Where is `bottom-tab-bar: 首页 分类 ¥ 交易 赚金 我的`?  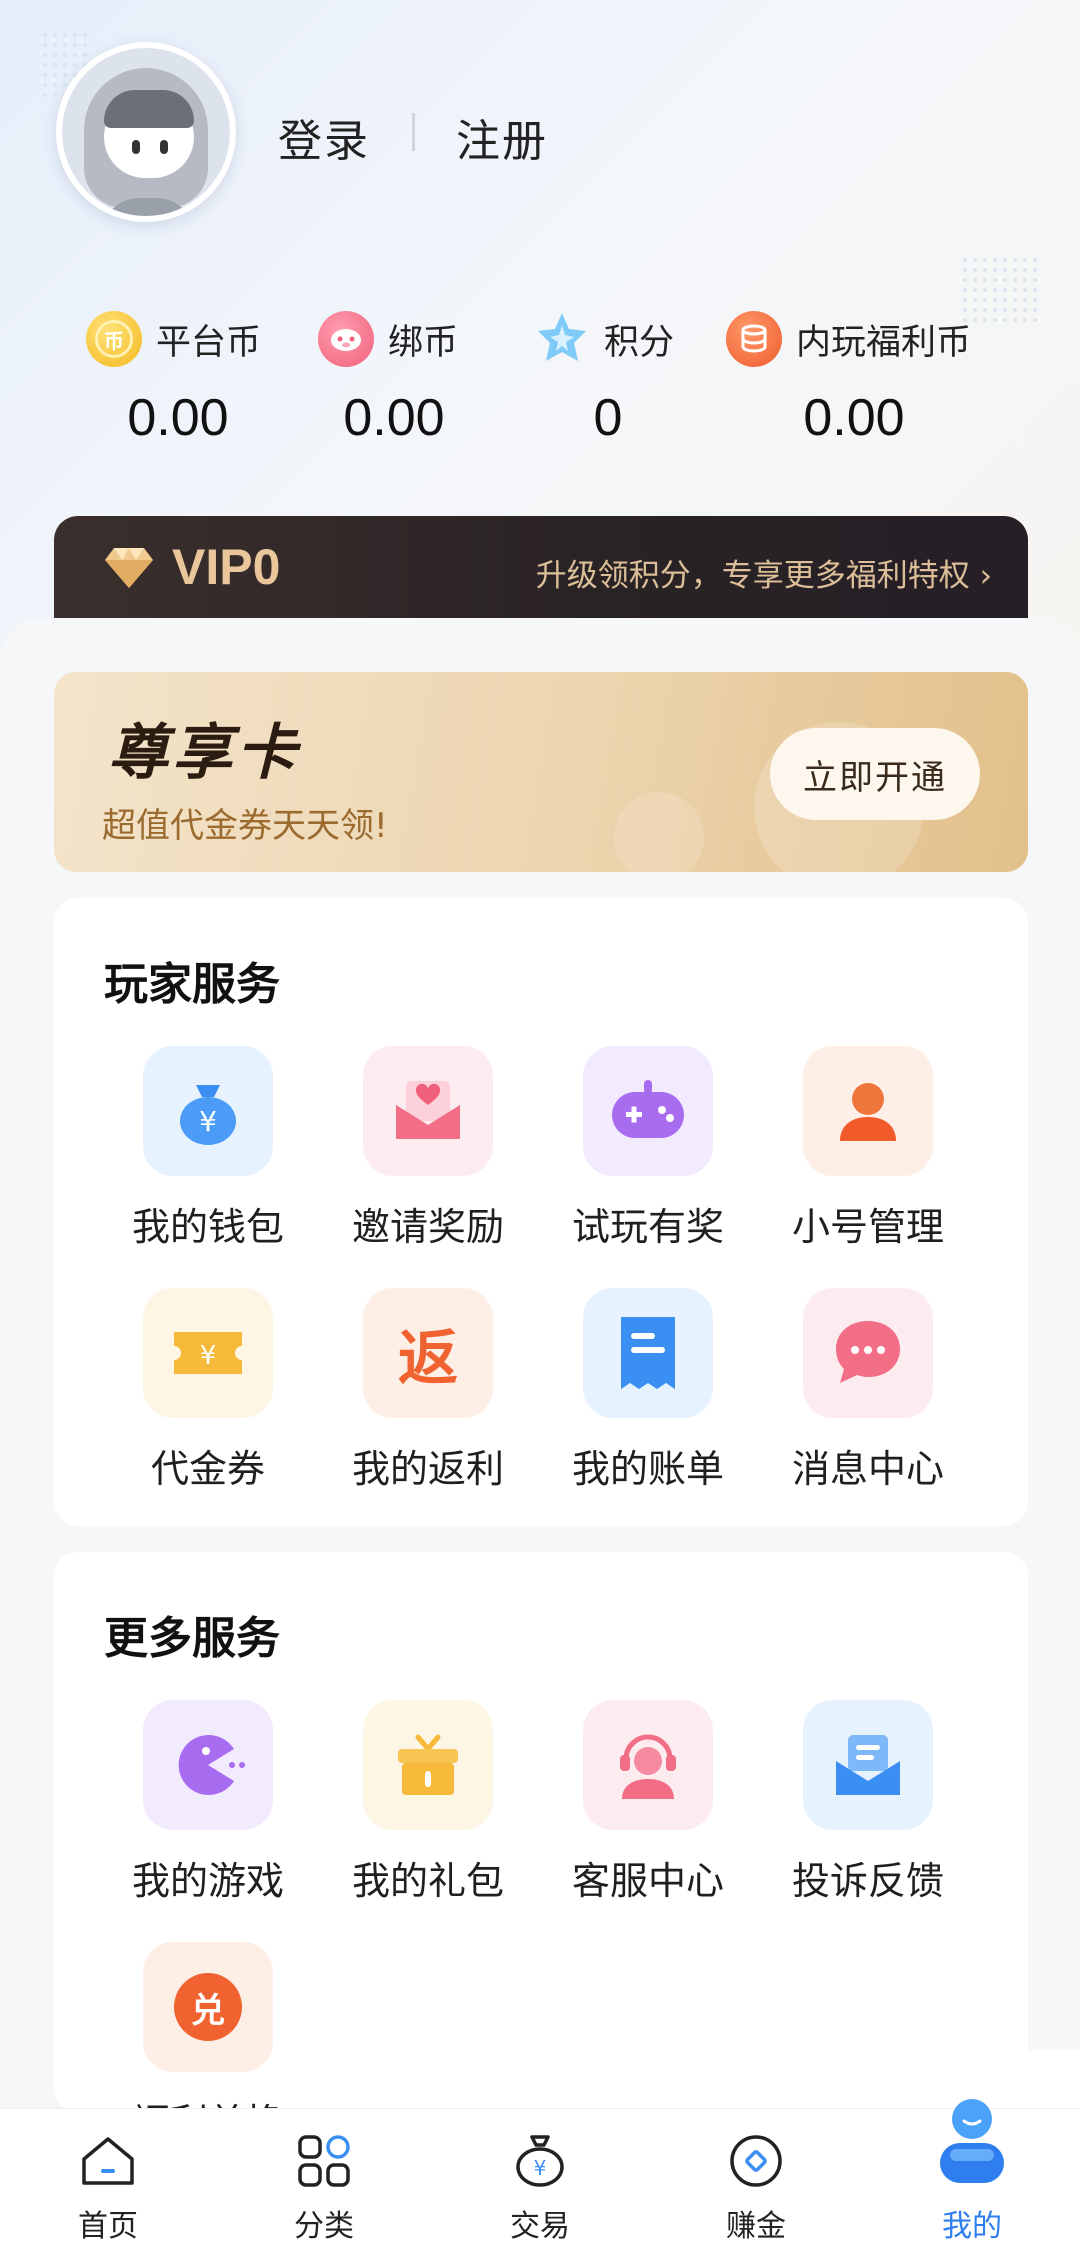 bottom-tab-bar: 首页 分类 ¥ 交易 赚金 我的 is located at coordinates (540, 2175).